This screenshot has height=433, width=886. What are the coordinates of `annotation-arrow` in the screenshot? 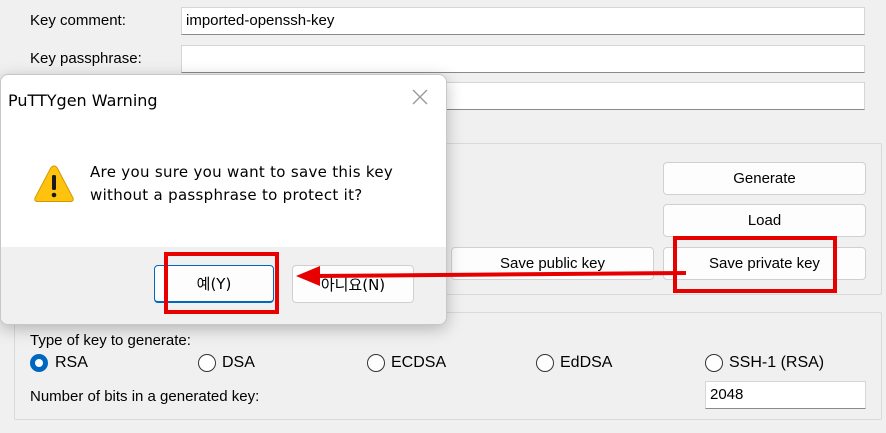 It's located at (490, 275).